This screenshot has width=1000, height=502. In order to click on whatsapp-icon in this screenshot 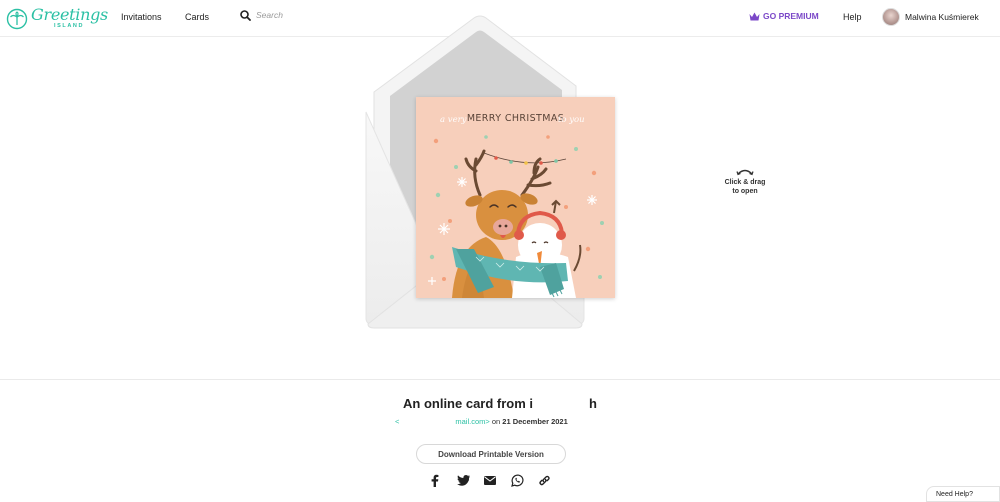, I will do `click(517, 480)`.